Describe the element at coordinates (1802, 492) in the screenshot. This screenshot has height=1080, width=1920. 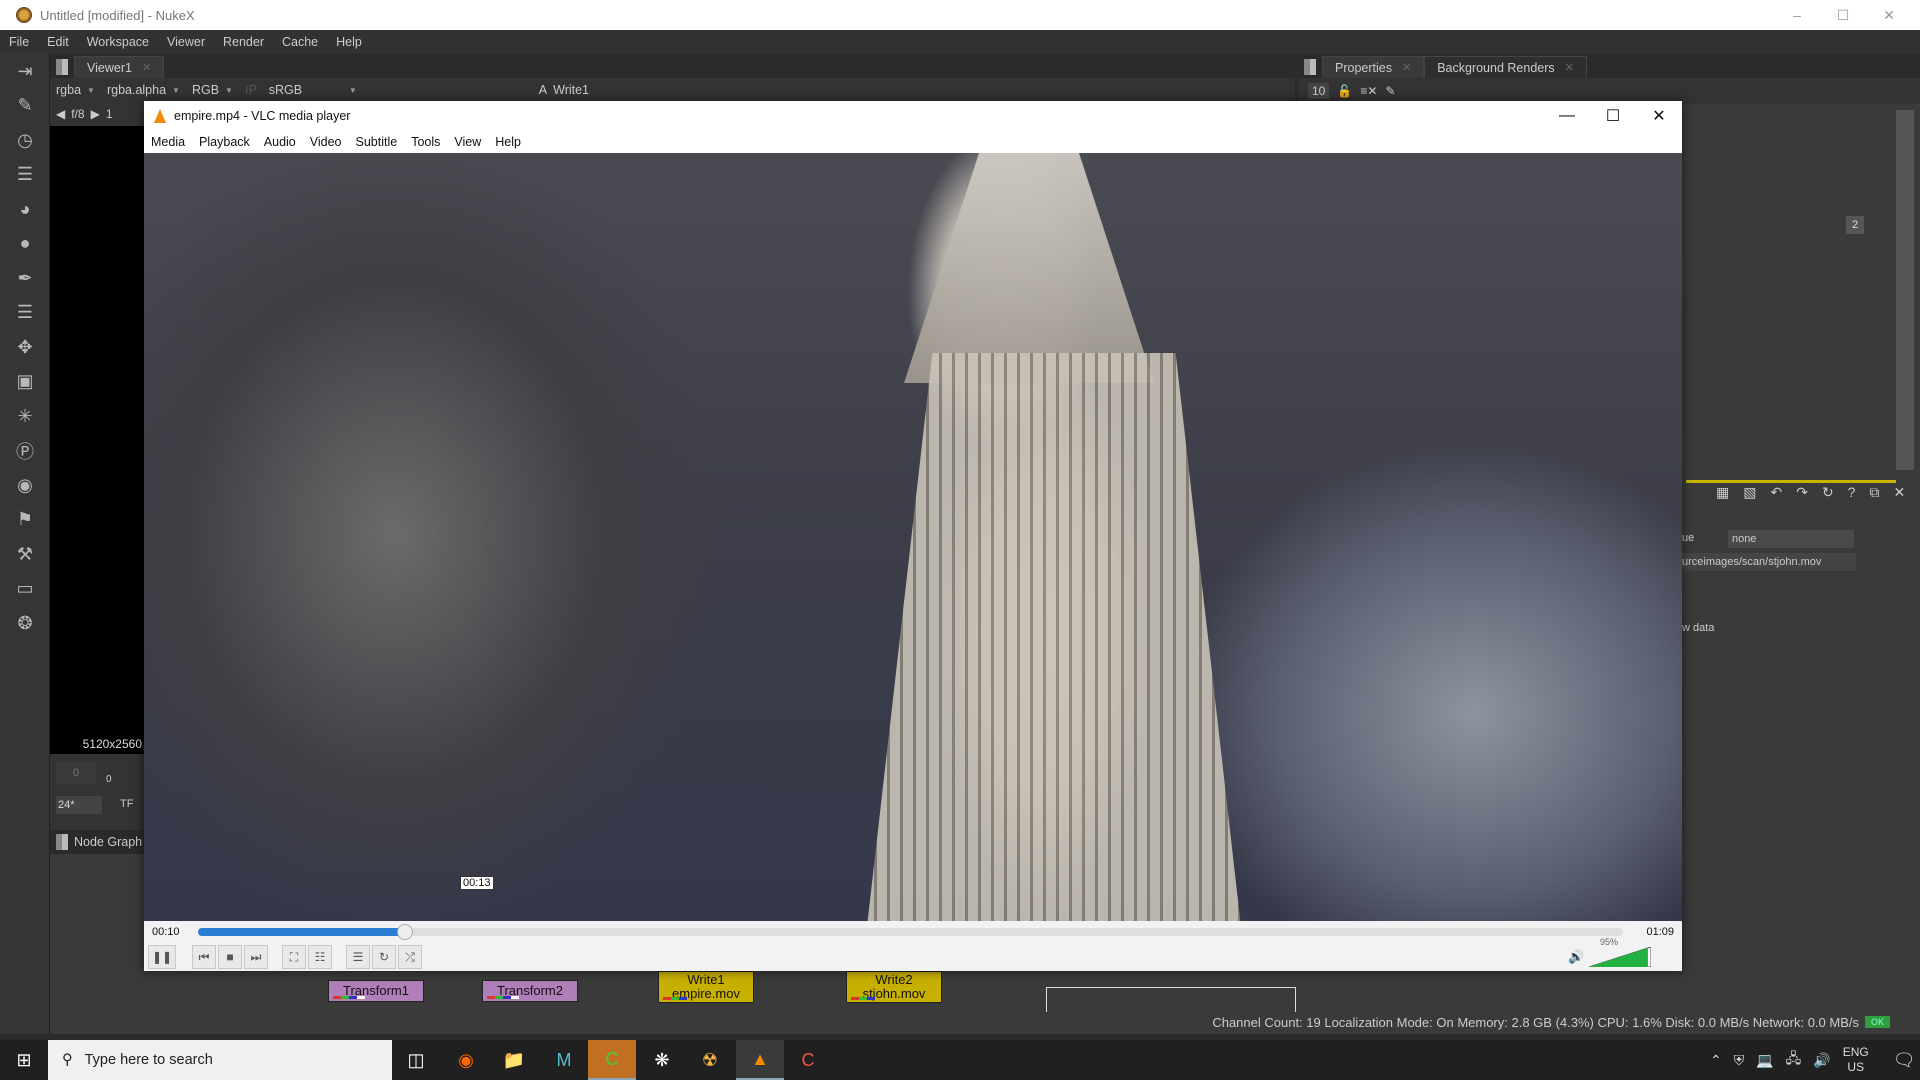
I see `redo-icon: ↷` at that location.